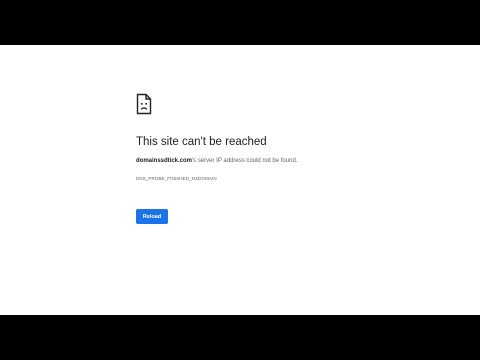 The image size is (480, 360). I want to click on reload-button: Reload, so click(152, 216).